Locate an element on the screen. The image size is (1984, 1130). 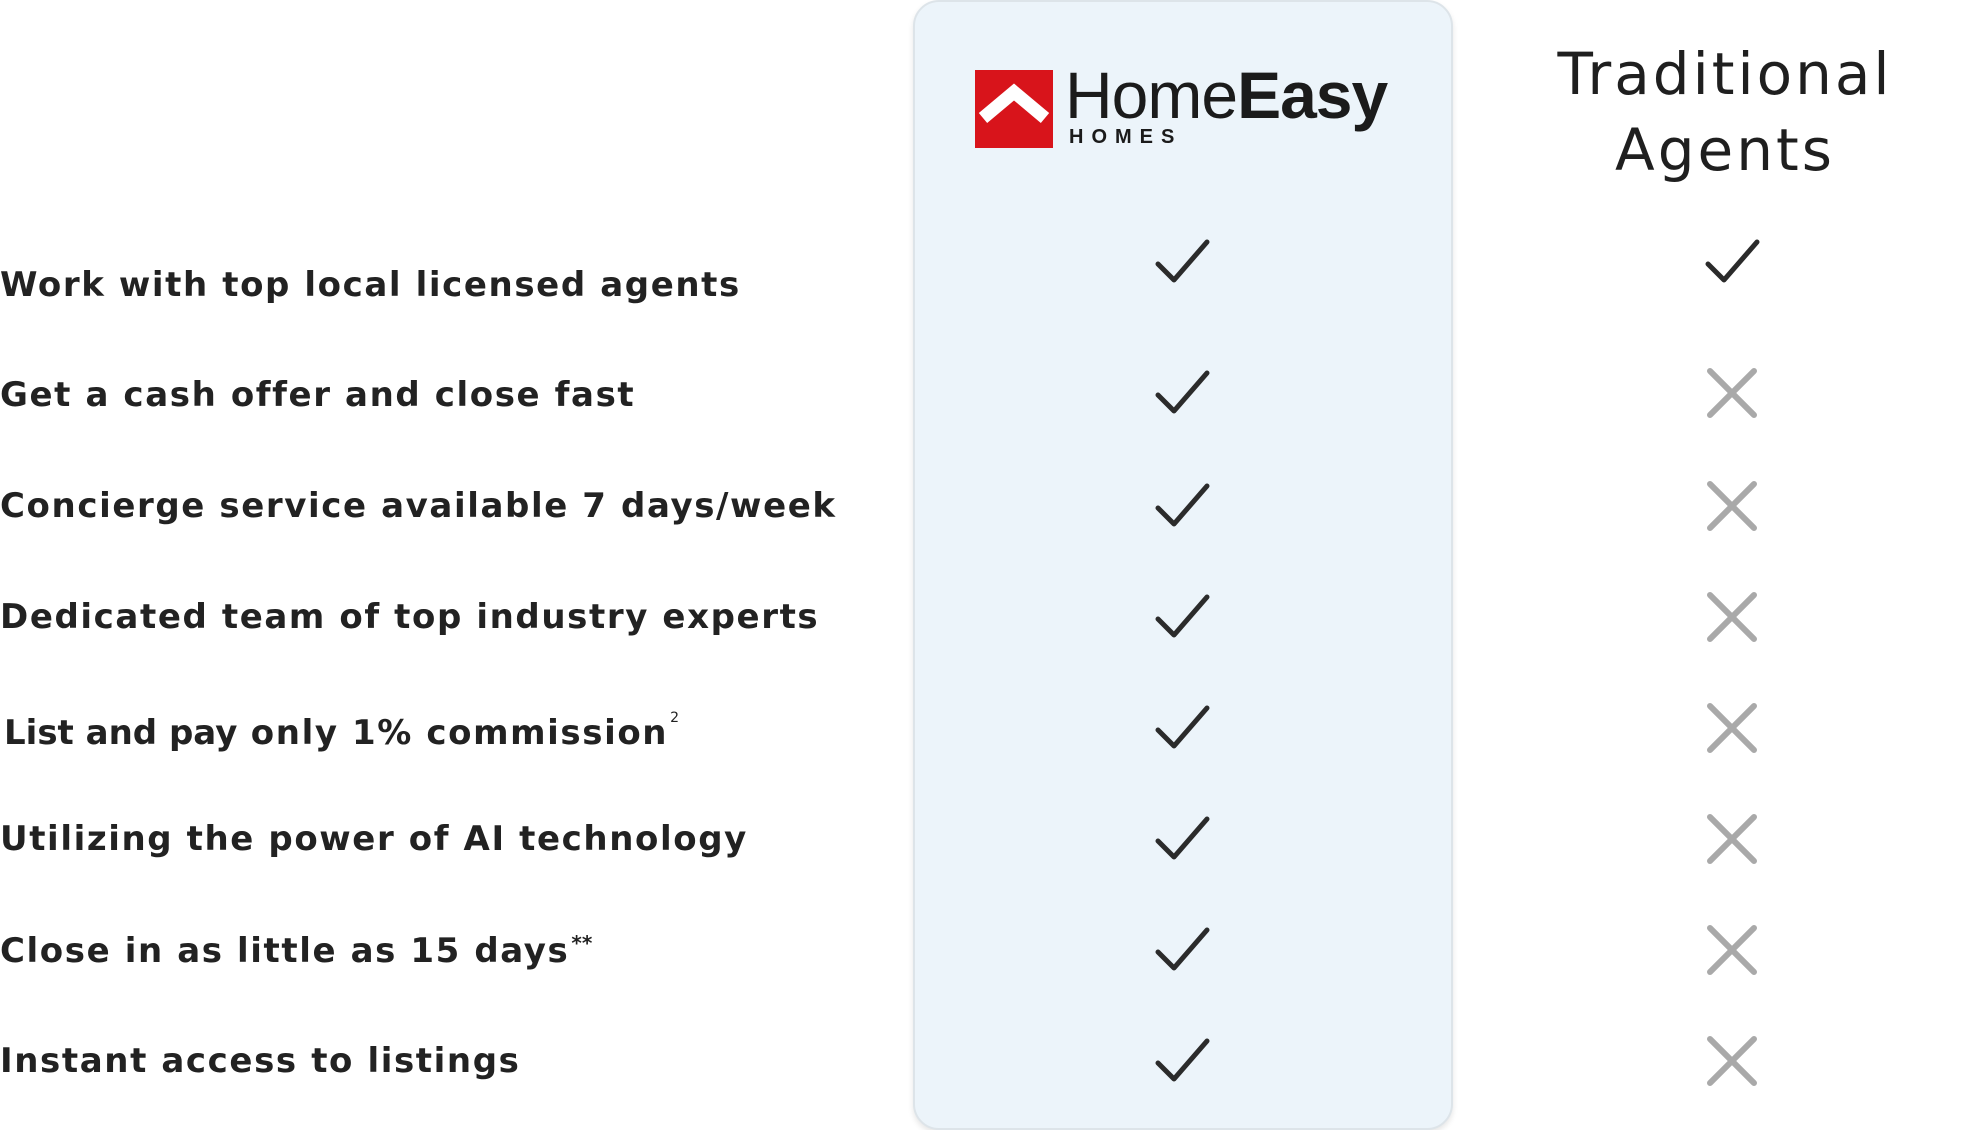
logo-word-home: Home is located at coordinates (1151, 95).